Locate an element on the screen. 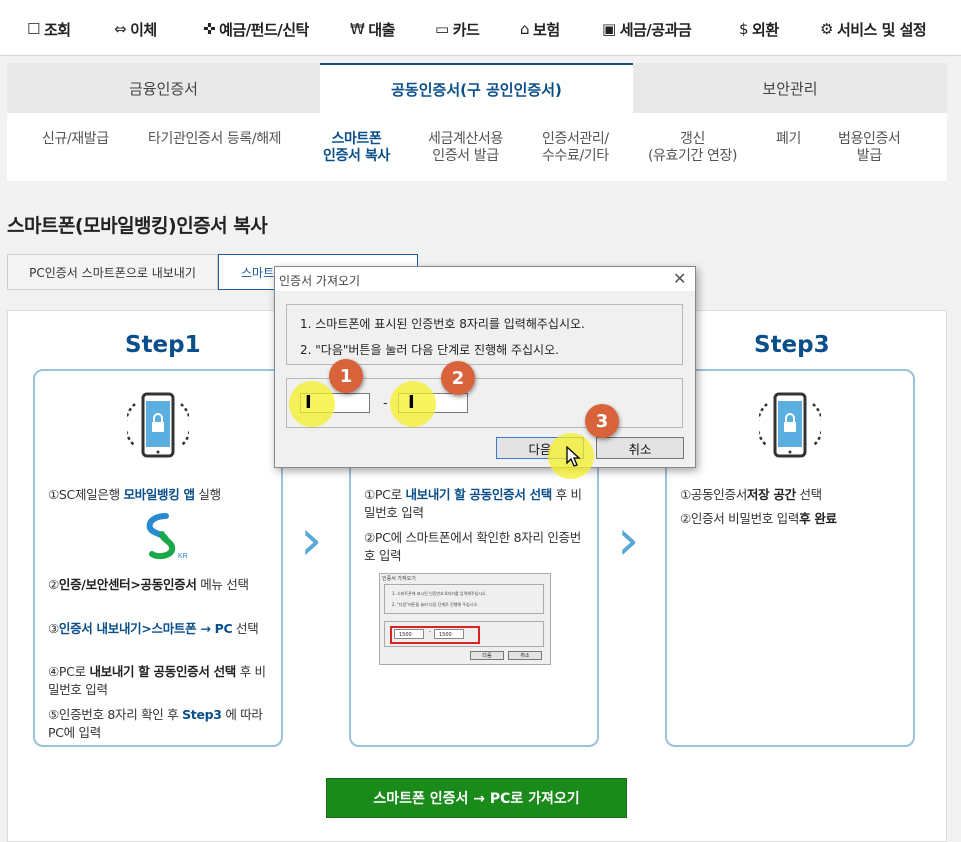 Image resolution: width=961 pixels, height=842 pixels. import-cert-button: 스마트폰 인증서 → PC로 가져오기 is located at coordinates (476, 798).